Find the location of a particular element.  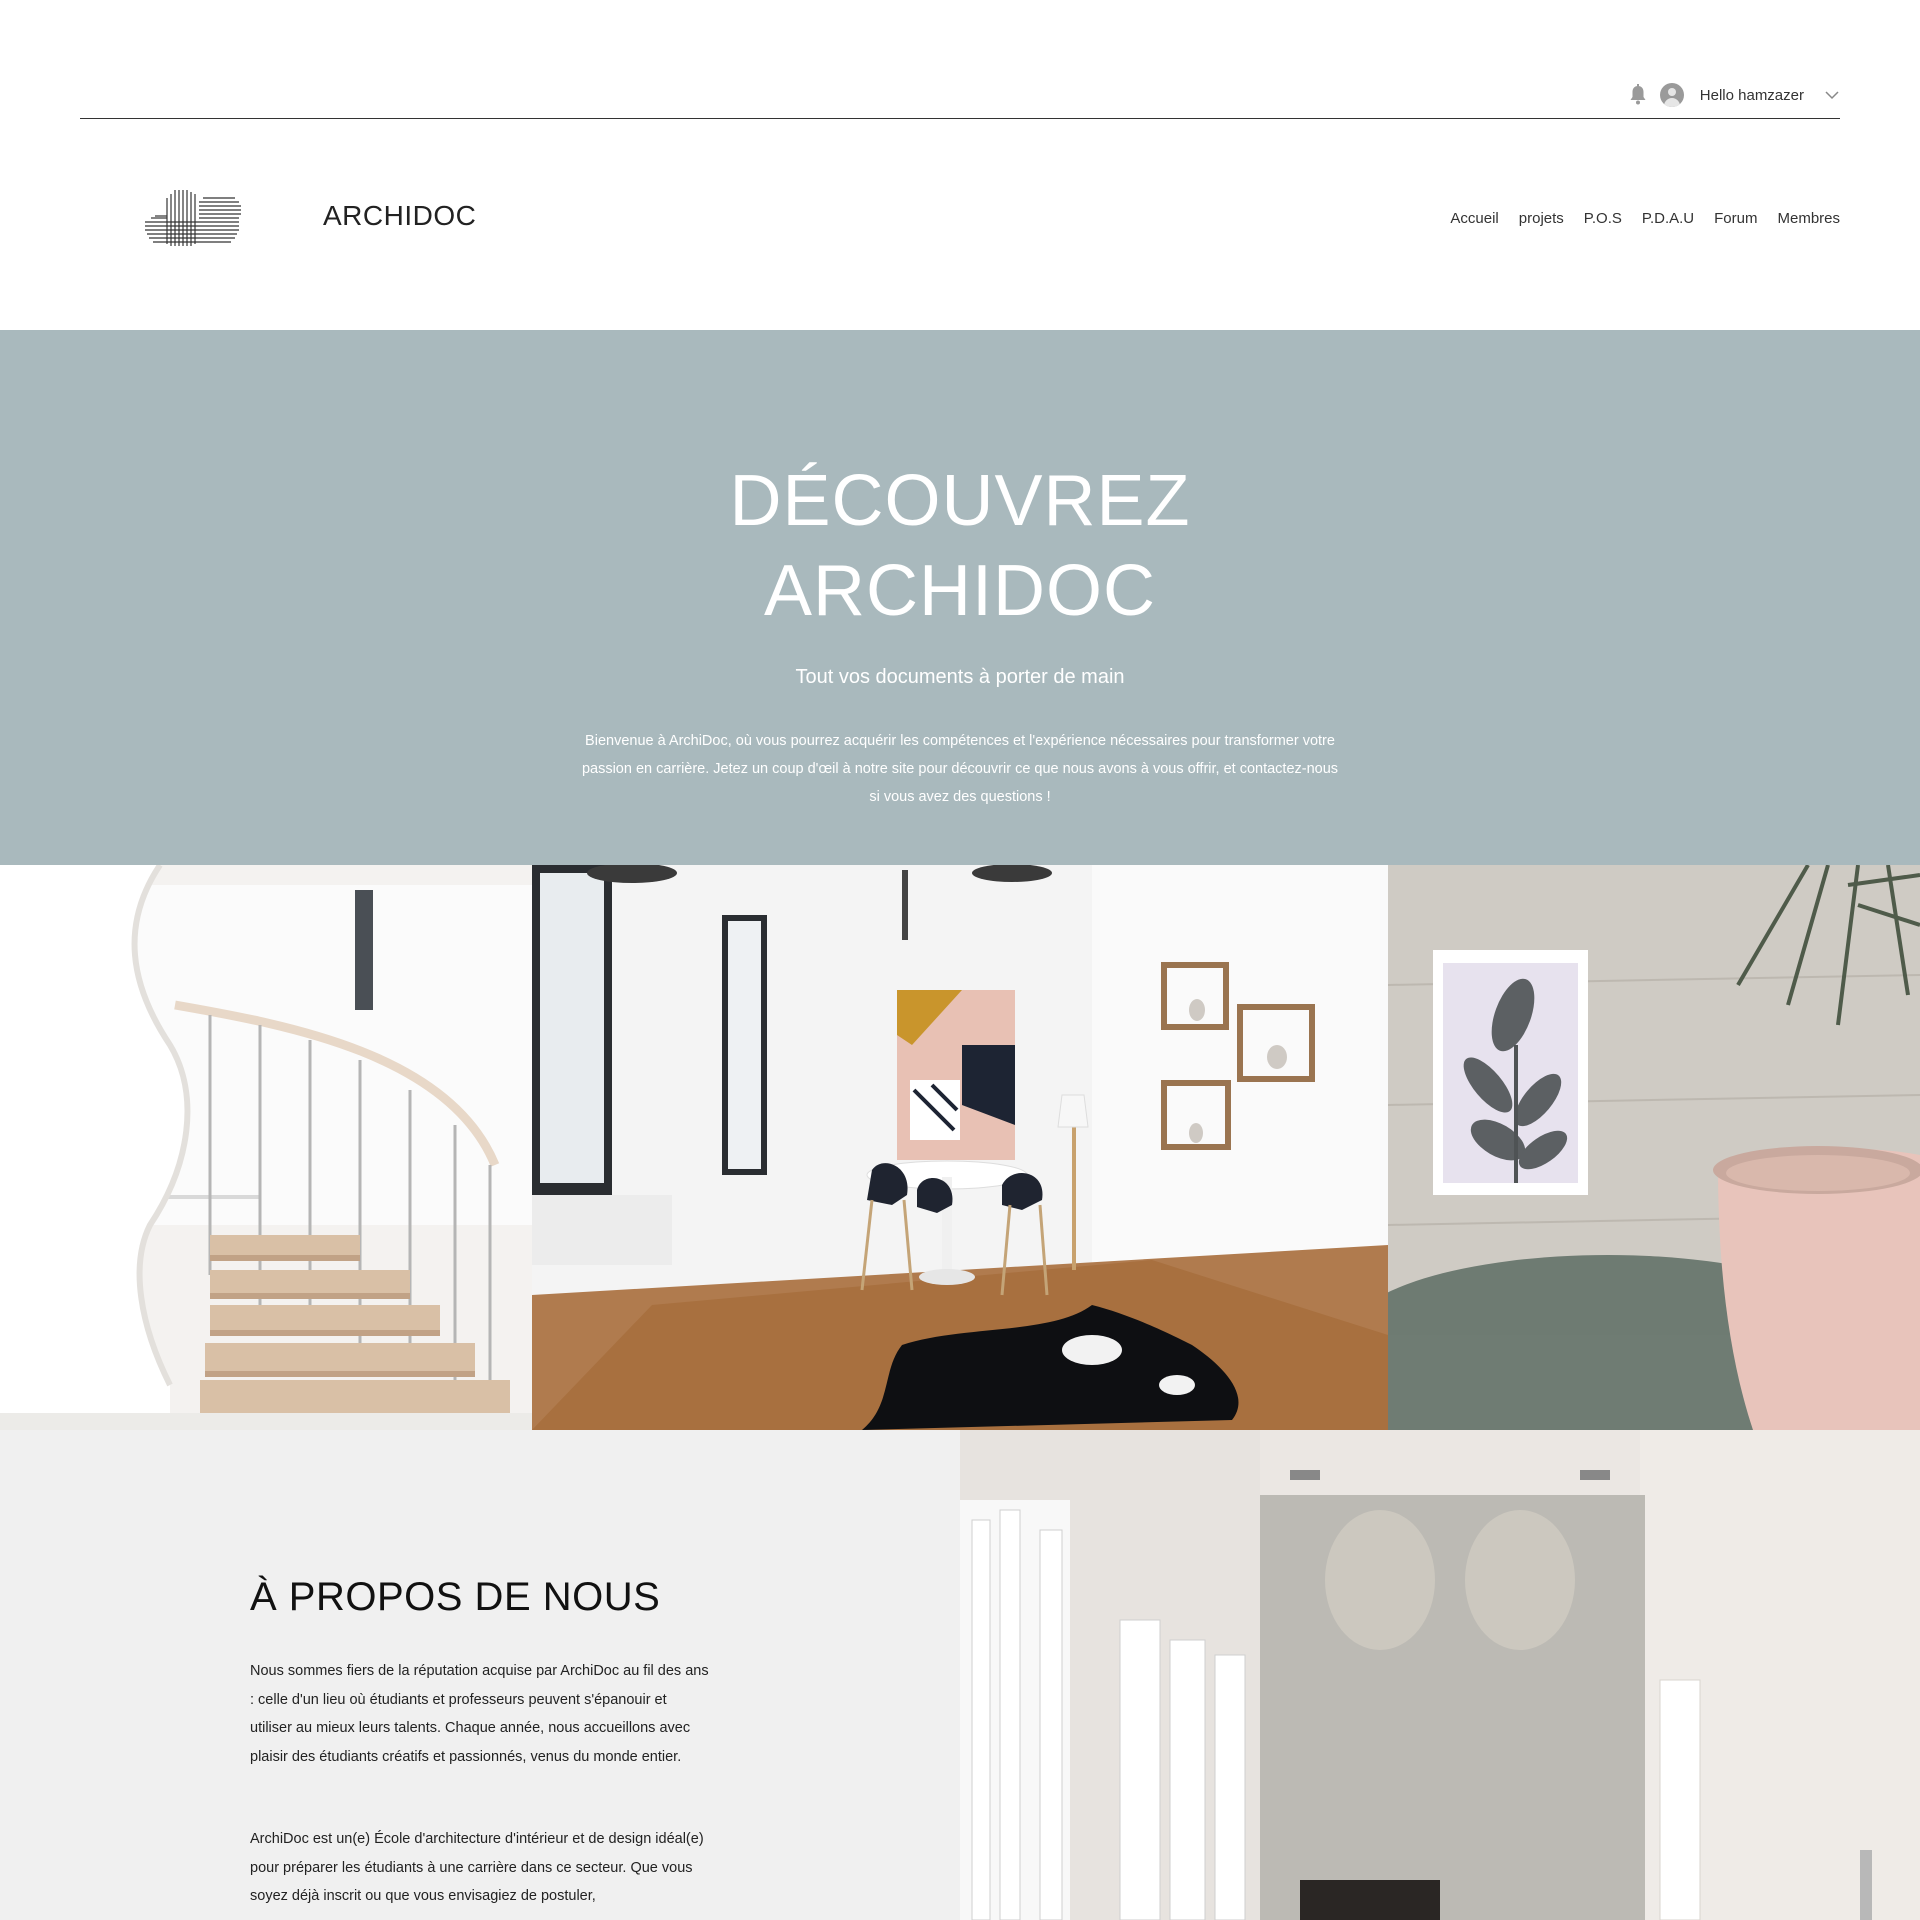

hero-subtitle: Tout vos documents à porter de main is located at coordinates (960, 677).